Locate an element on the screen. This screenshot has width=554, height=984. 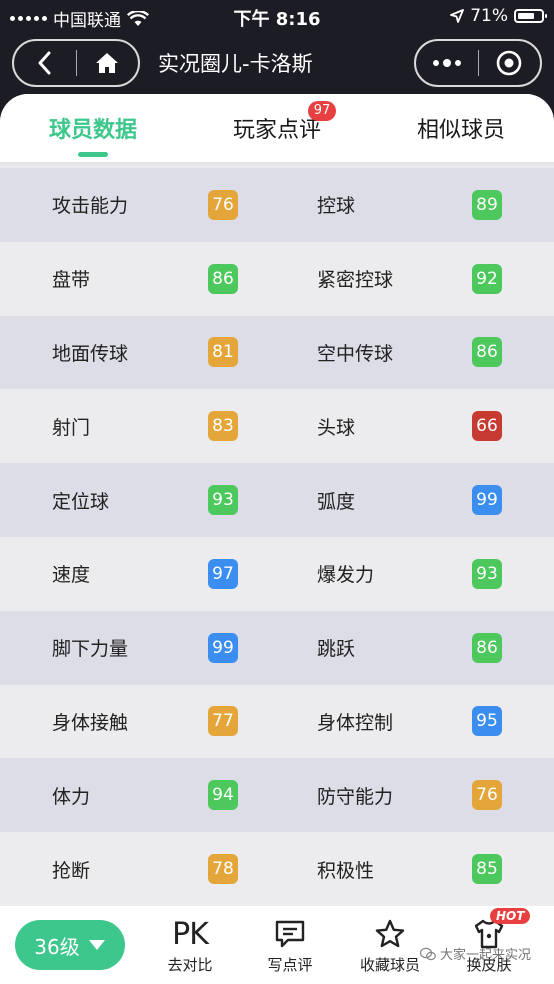
level-selector-button: 36级 is located at coordinates (70, 945).